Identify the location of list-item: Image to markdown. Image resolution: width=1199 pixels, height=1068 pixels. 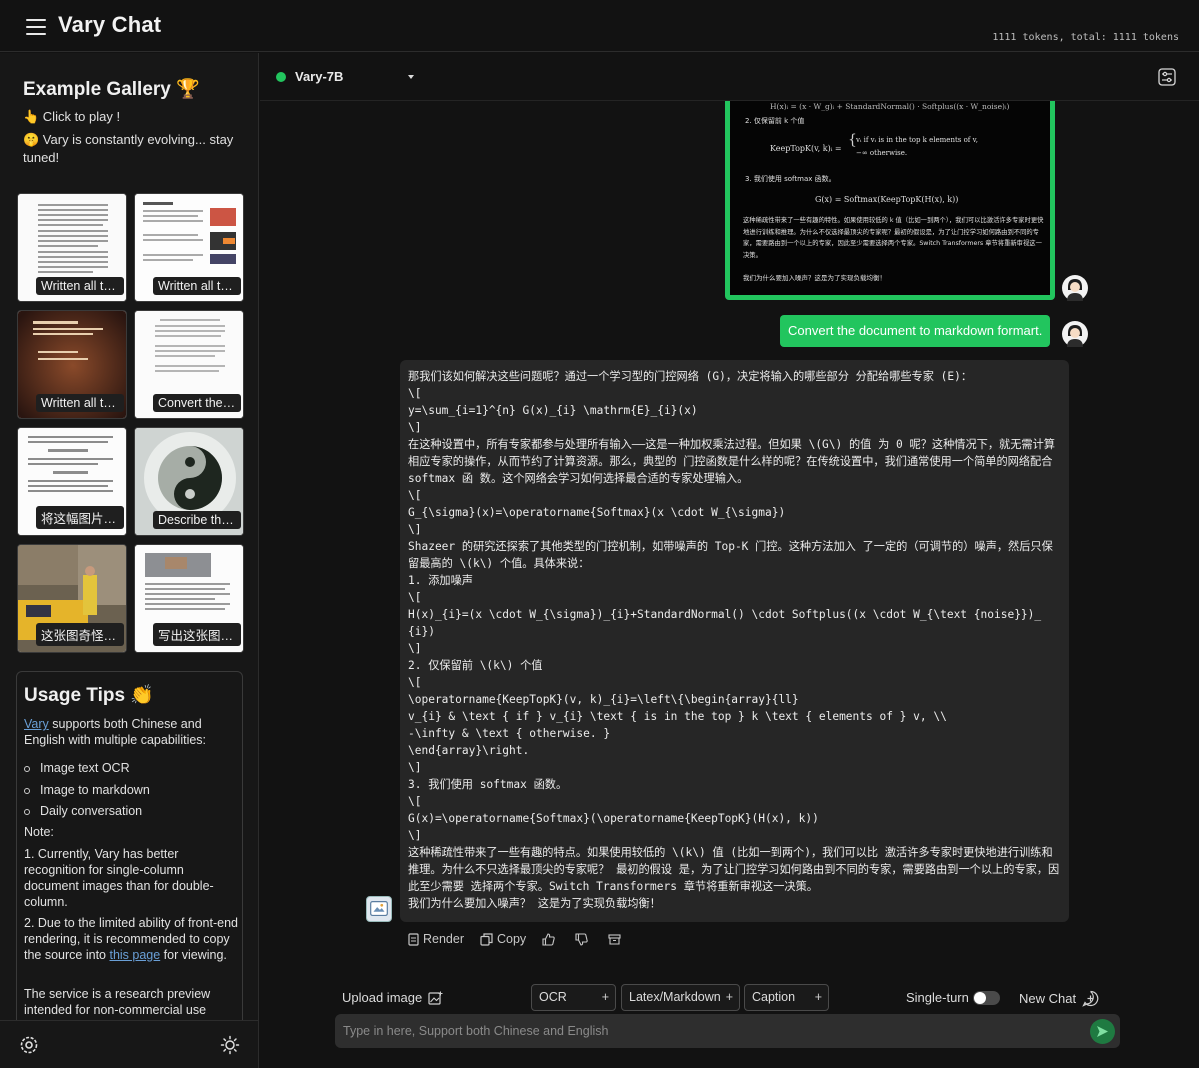
(87, 794).